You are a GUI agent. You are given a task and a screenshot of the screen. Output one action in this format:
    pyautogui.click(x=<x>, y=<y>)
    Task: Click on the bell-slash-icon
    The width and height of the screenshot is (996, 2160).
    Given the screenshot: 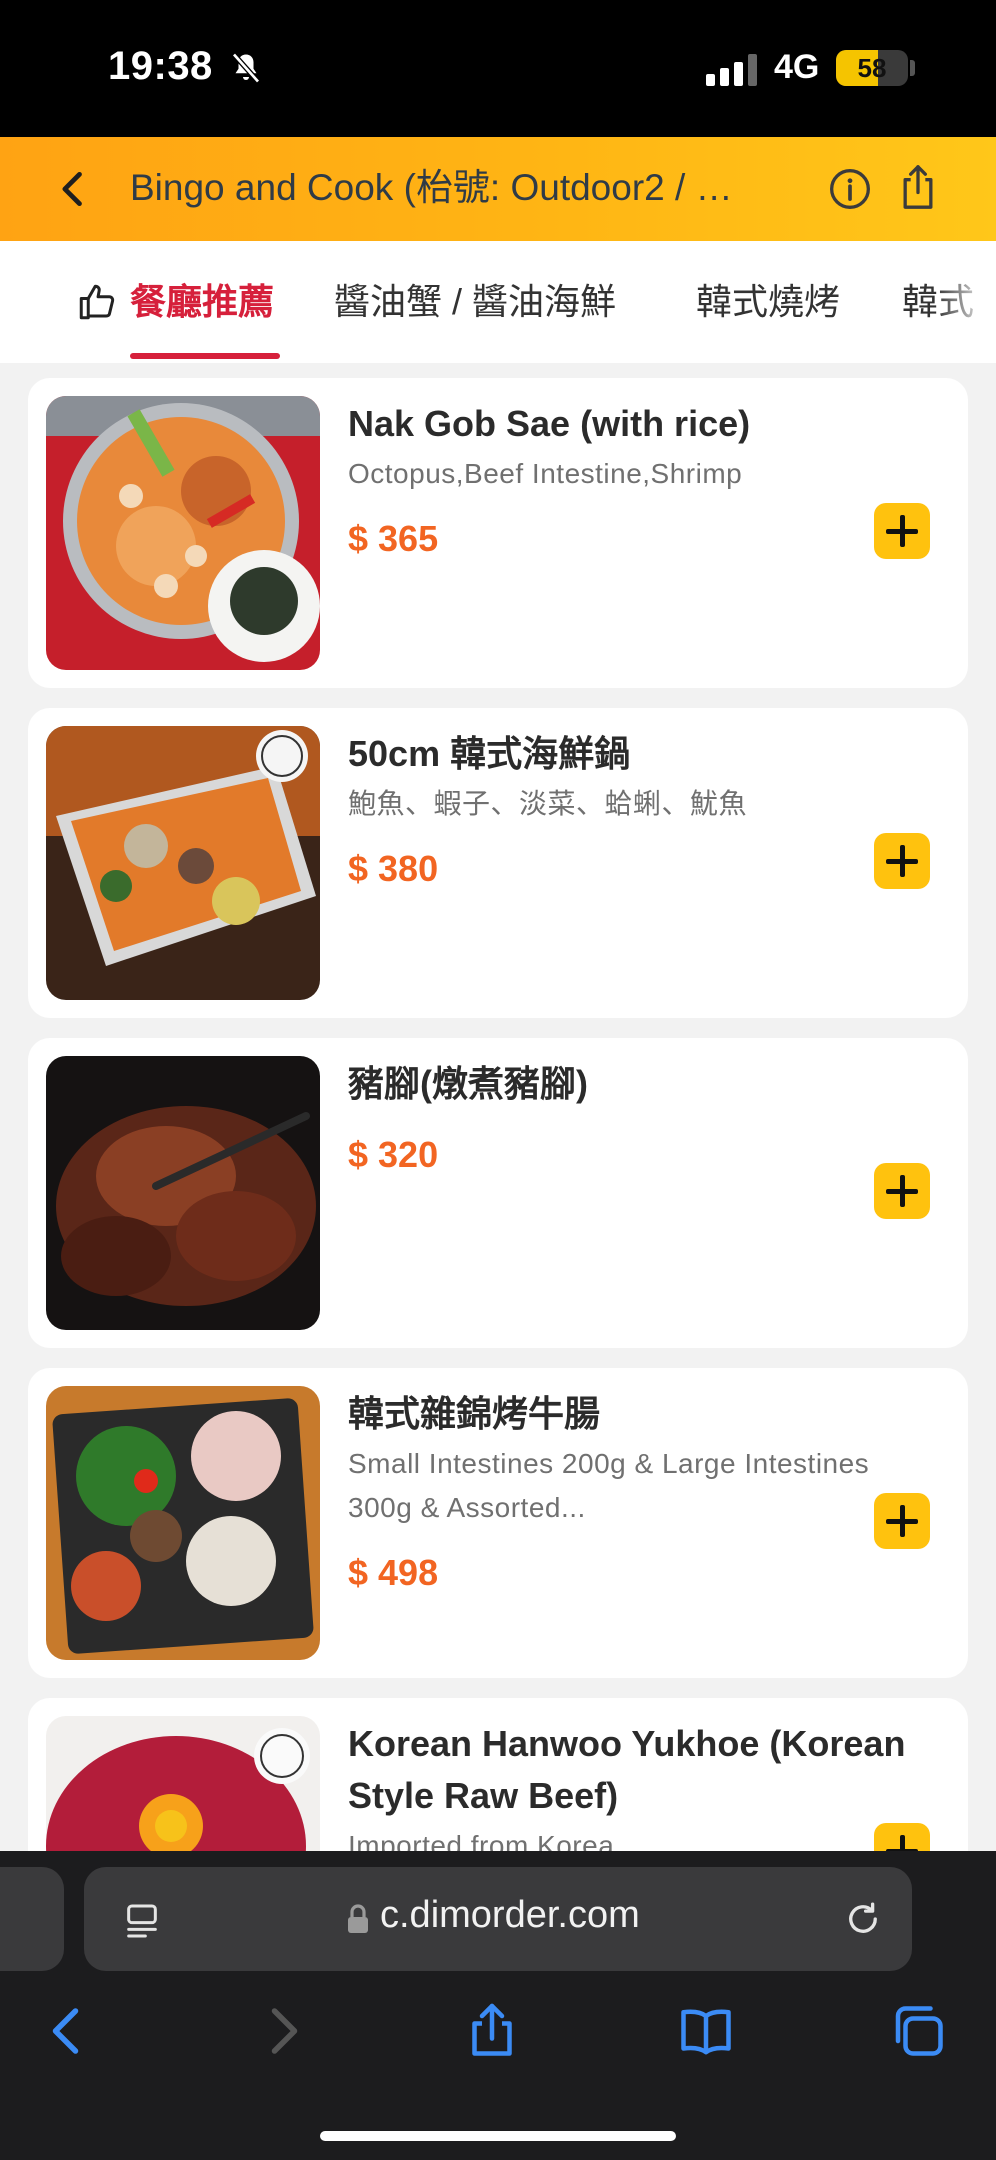 What is the action you would take?
    pyautogui.click(x=246, y=68)
    